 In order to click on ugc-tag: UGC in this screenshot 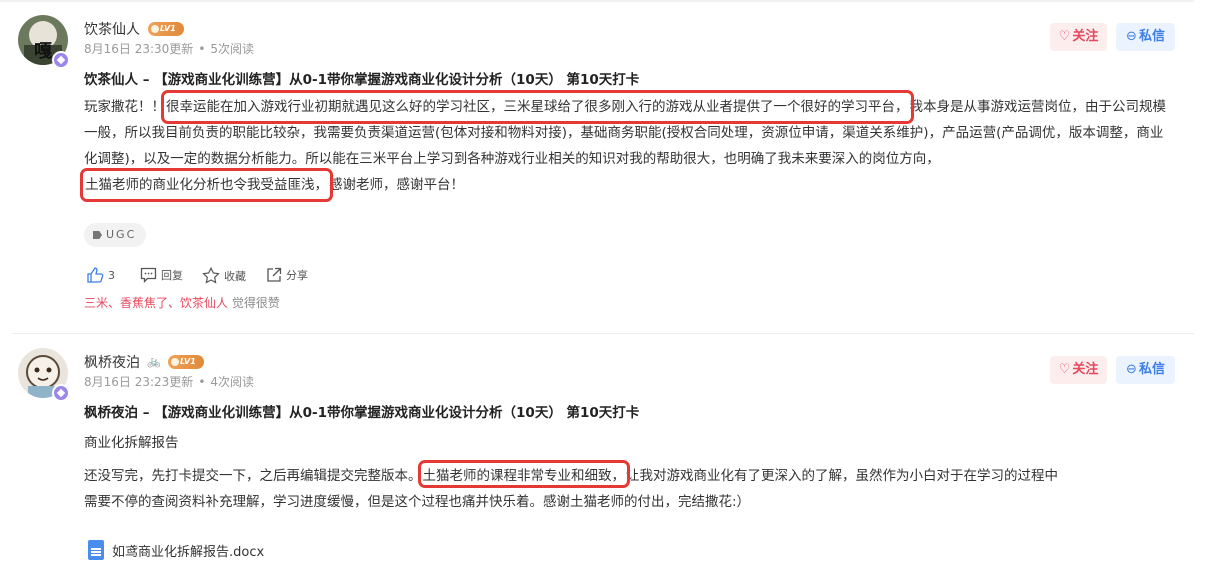, I will do `click(115, 235)`.